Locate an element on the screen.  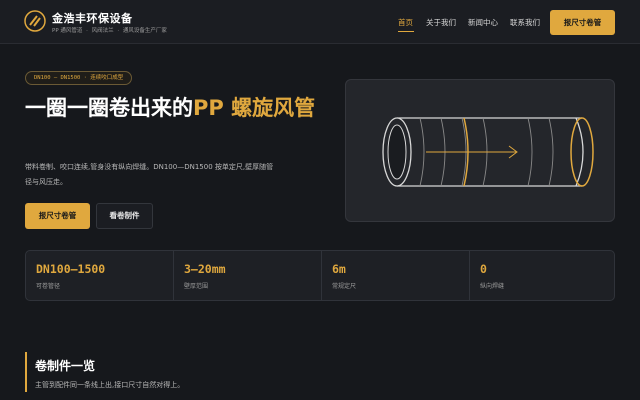
brand-name: 金浩丰环保设备 is located at coordinates (92, 18).